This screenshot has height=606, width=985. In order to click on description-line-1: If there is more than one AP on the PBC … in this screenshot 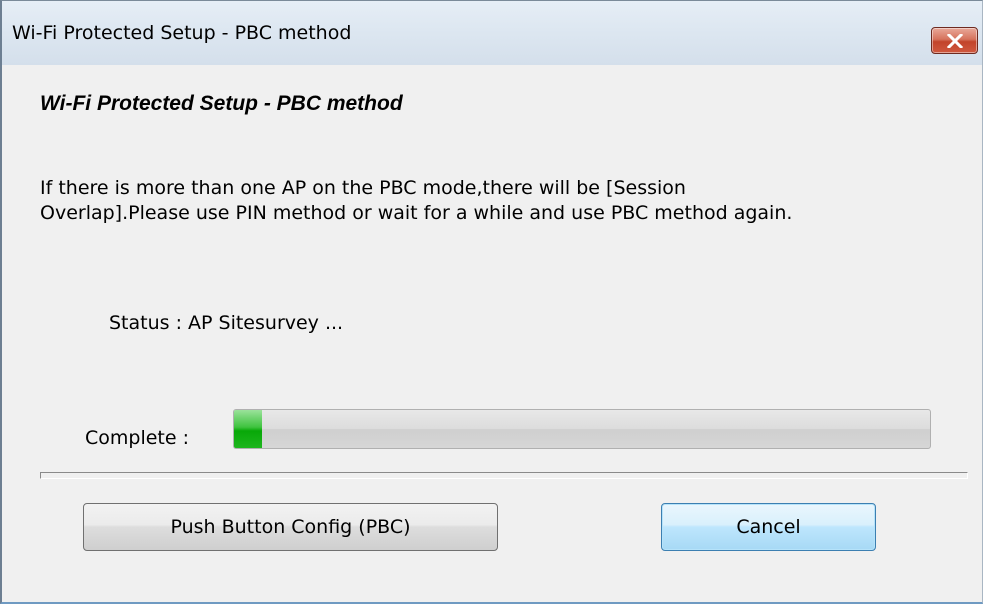, I will do `click(363, 188)`.